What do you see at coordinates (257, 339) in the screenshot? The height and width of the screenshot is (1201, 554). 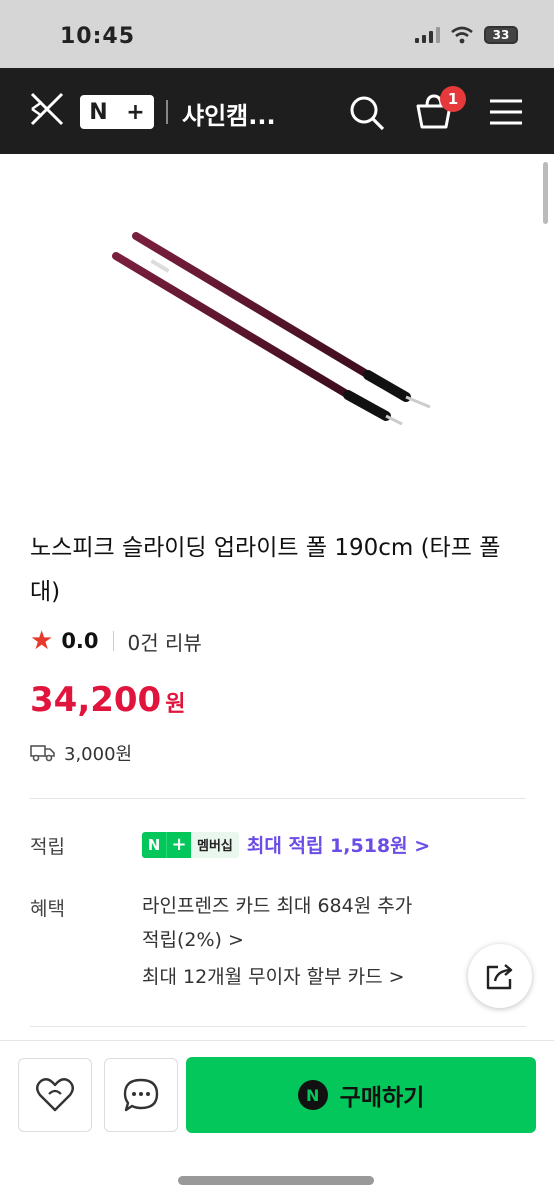 I see `pole-front` at bounding box center [257, 339].